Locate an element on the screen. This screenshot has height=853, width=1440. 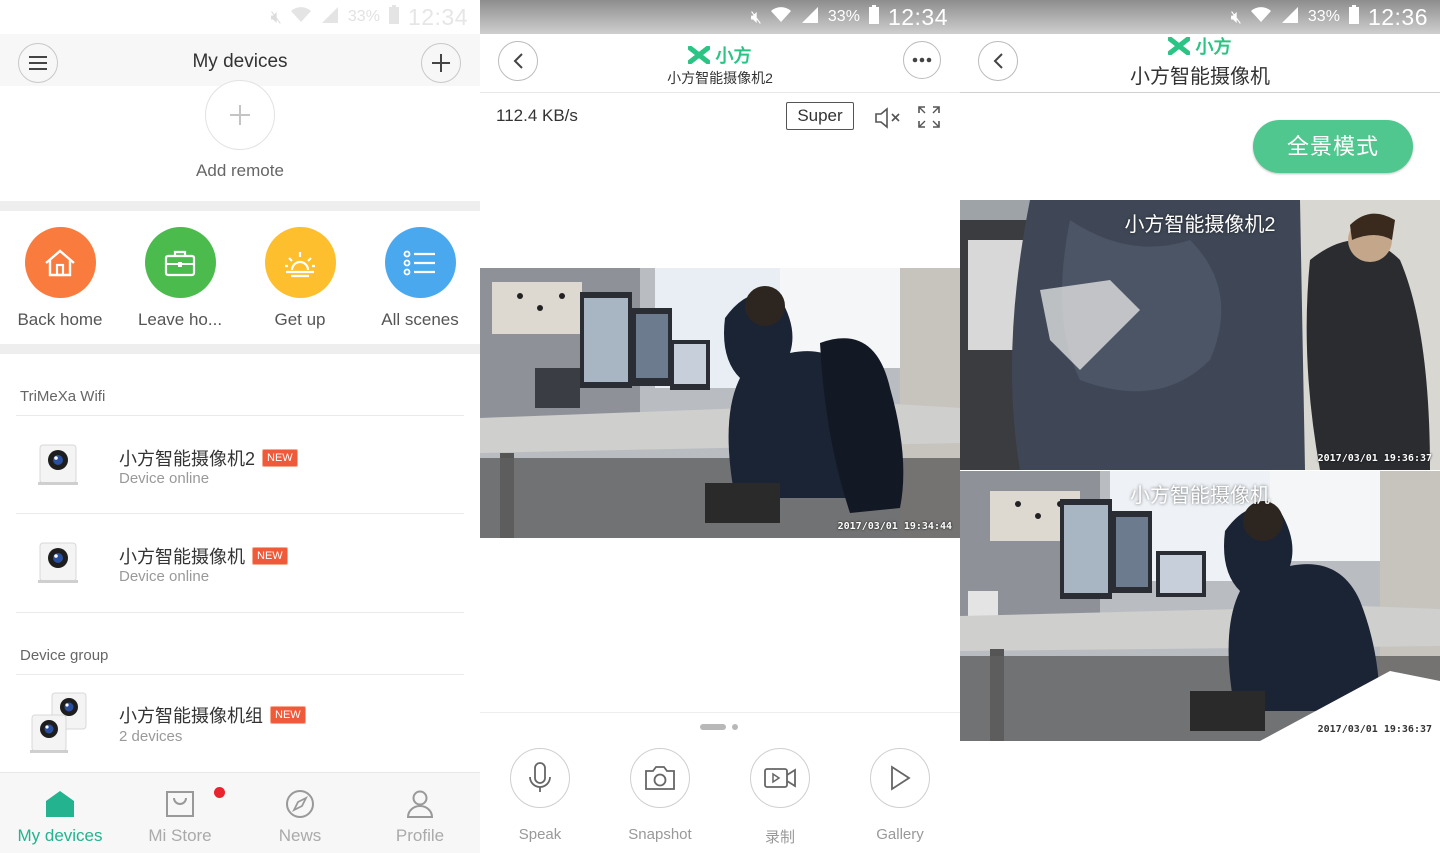
home-filled-icon is located at coordinates (60, 804).